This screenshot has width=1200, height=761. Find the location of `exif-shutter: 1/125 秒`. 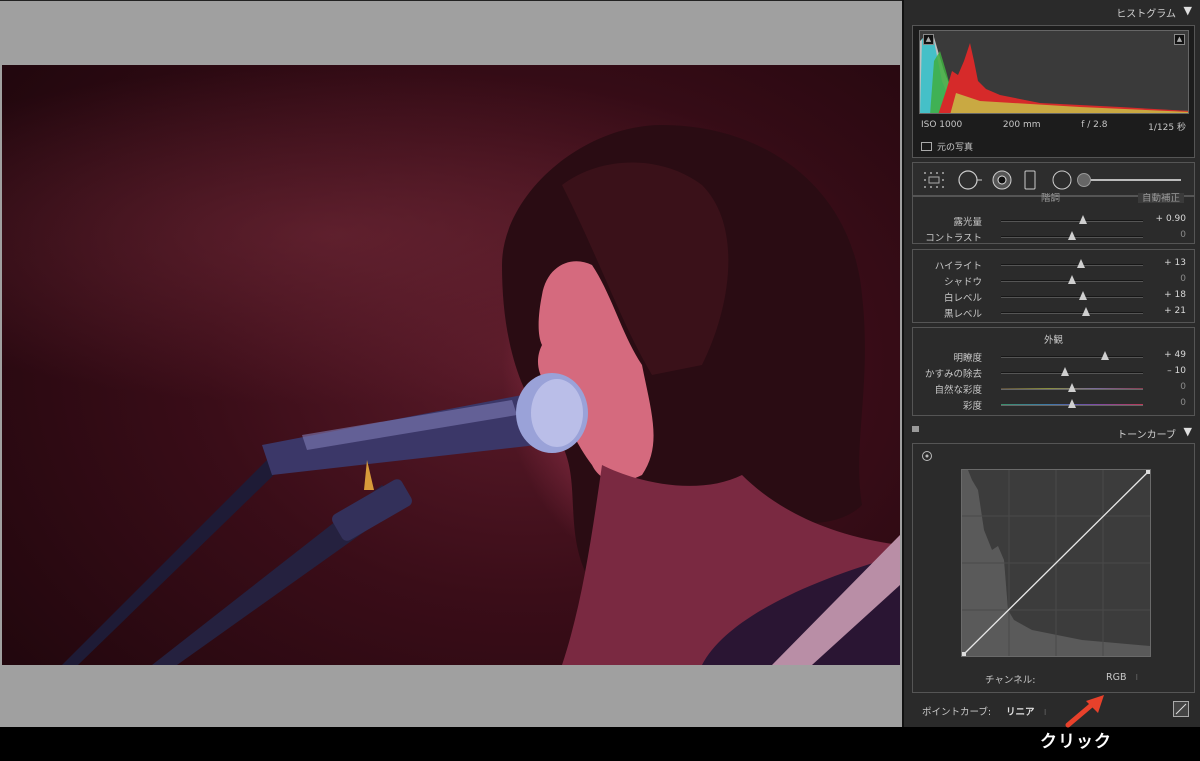

exif-shutter: 1/125 秒 is located at coordinates (1167, 128).